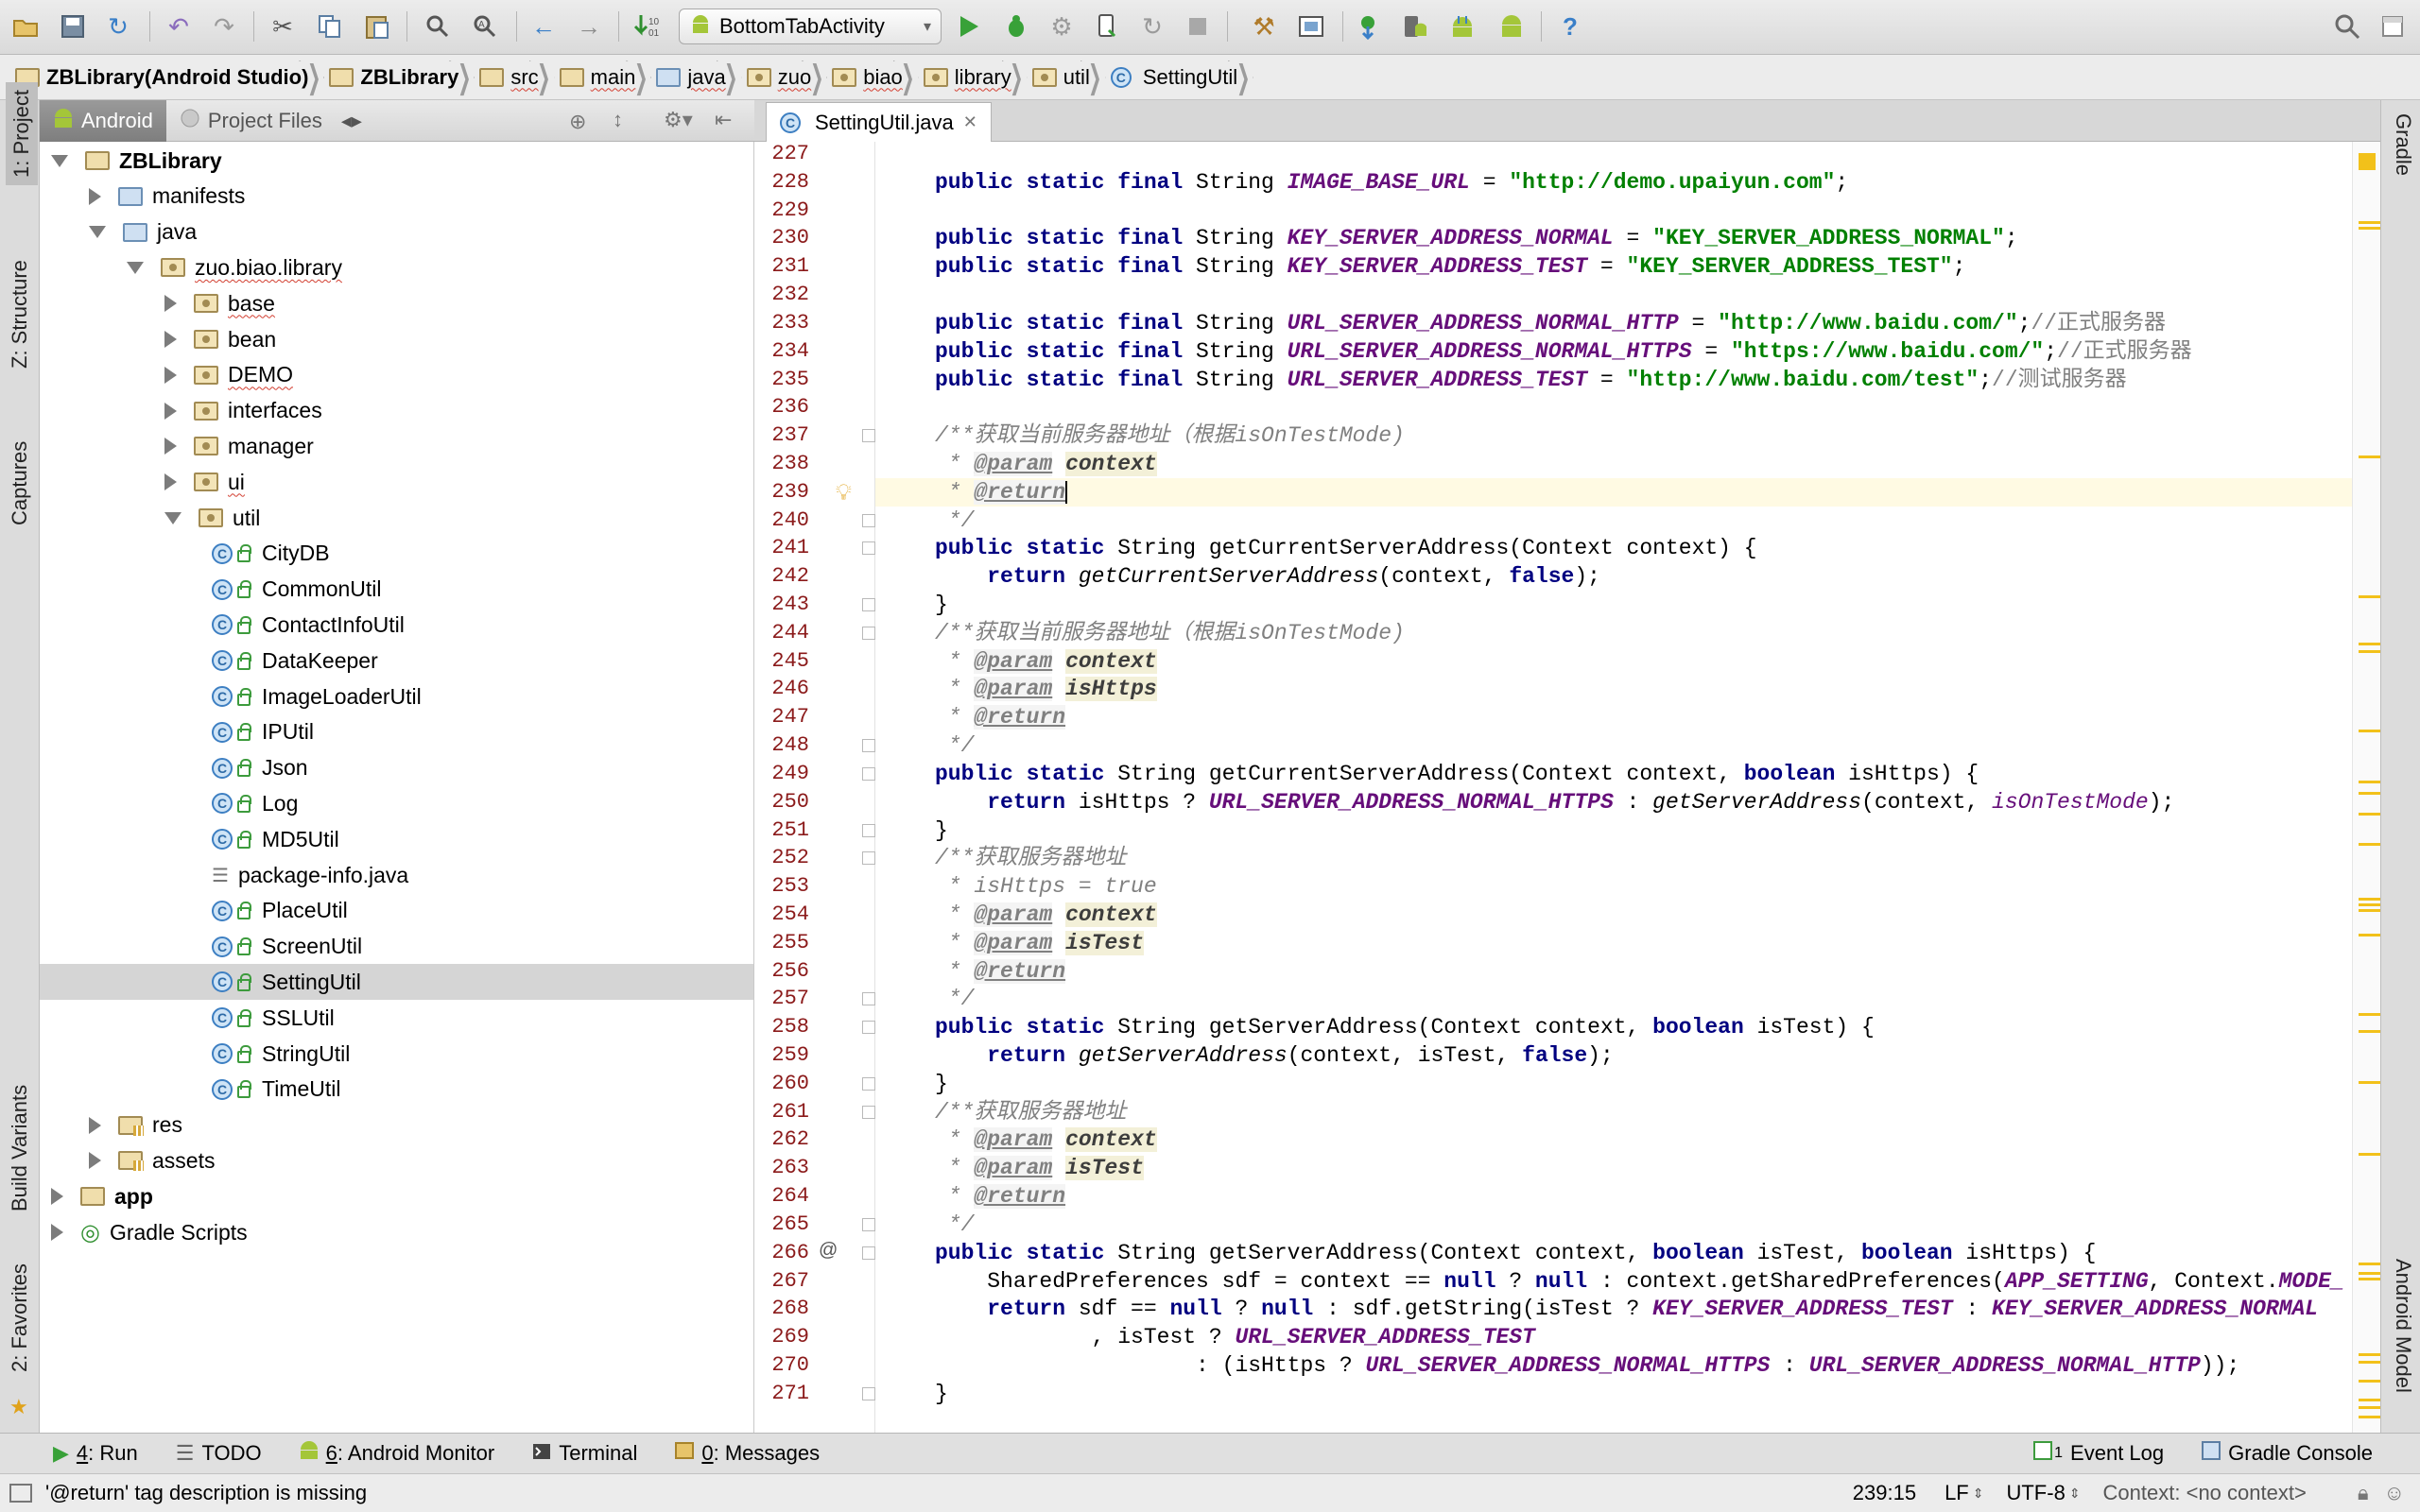  I want to click on tree-item: C TimeUtil, so click(396, 1090).